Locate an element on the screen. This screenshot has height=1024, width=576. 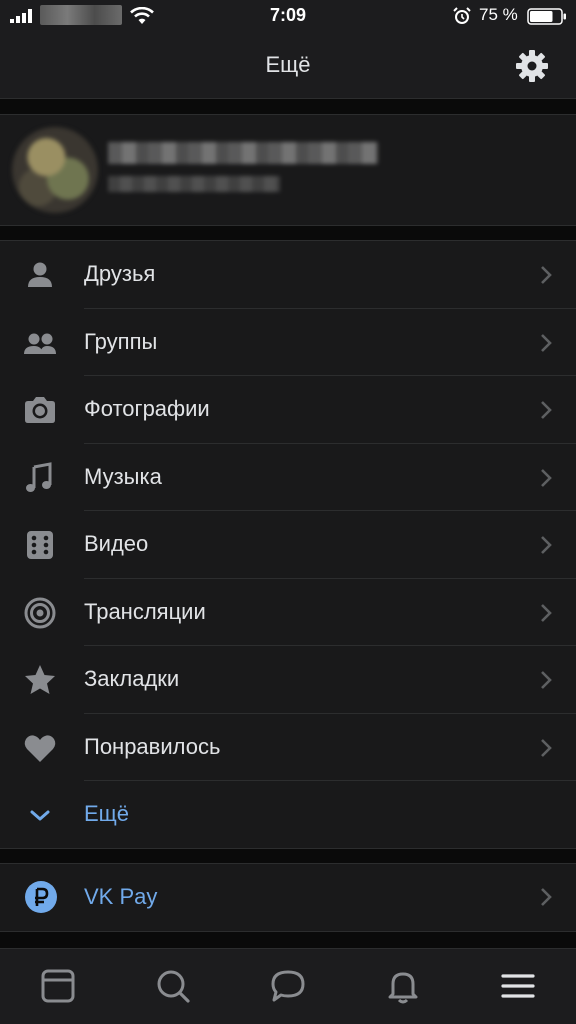
menu-icon is located at coordinates (518, 986).